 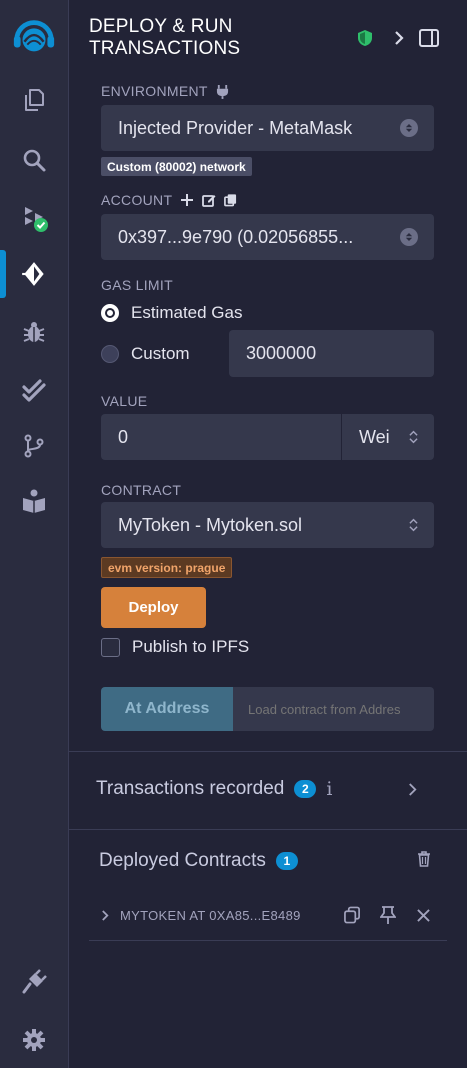 I want to click on account-label: ACCOUNT, so click(x=169, y=200).